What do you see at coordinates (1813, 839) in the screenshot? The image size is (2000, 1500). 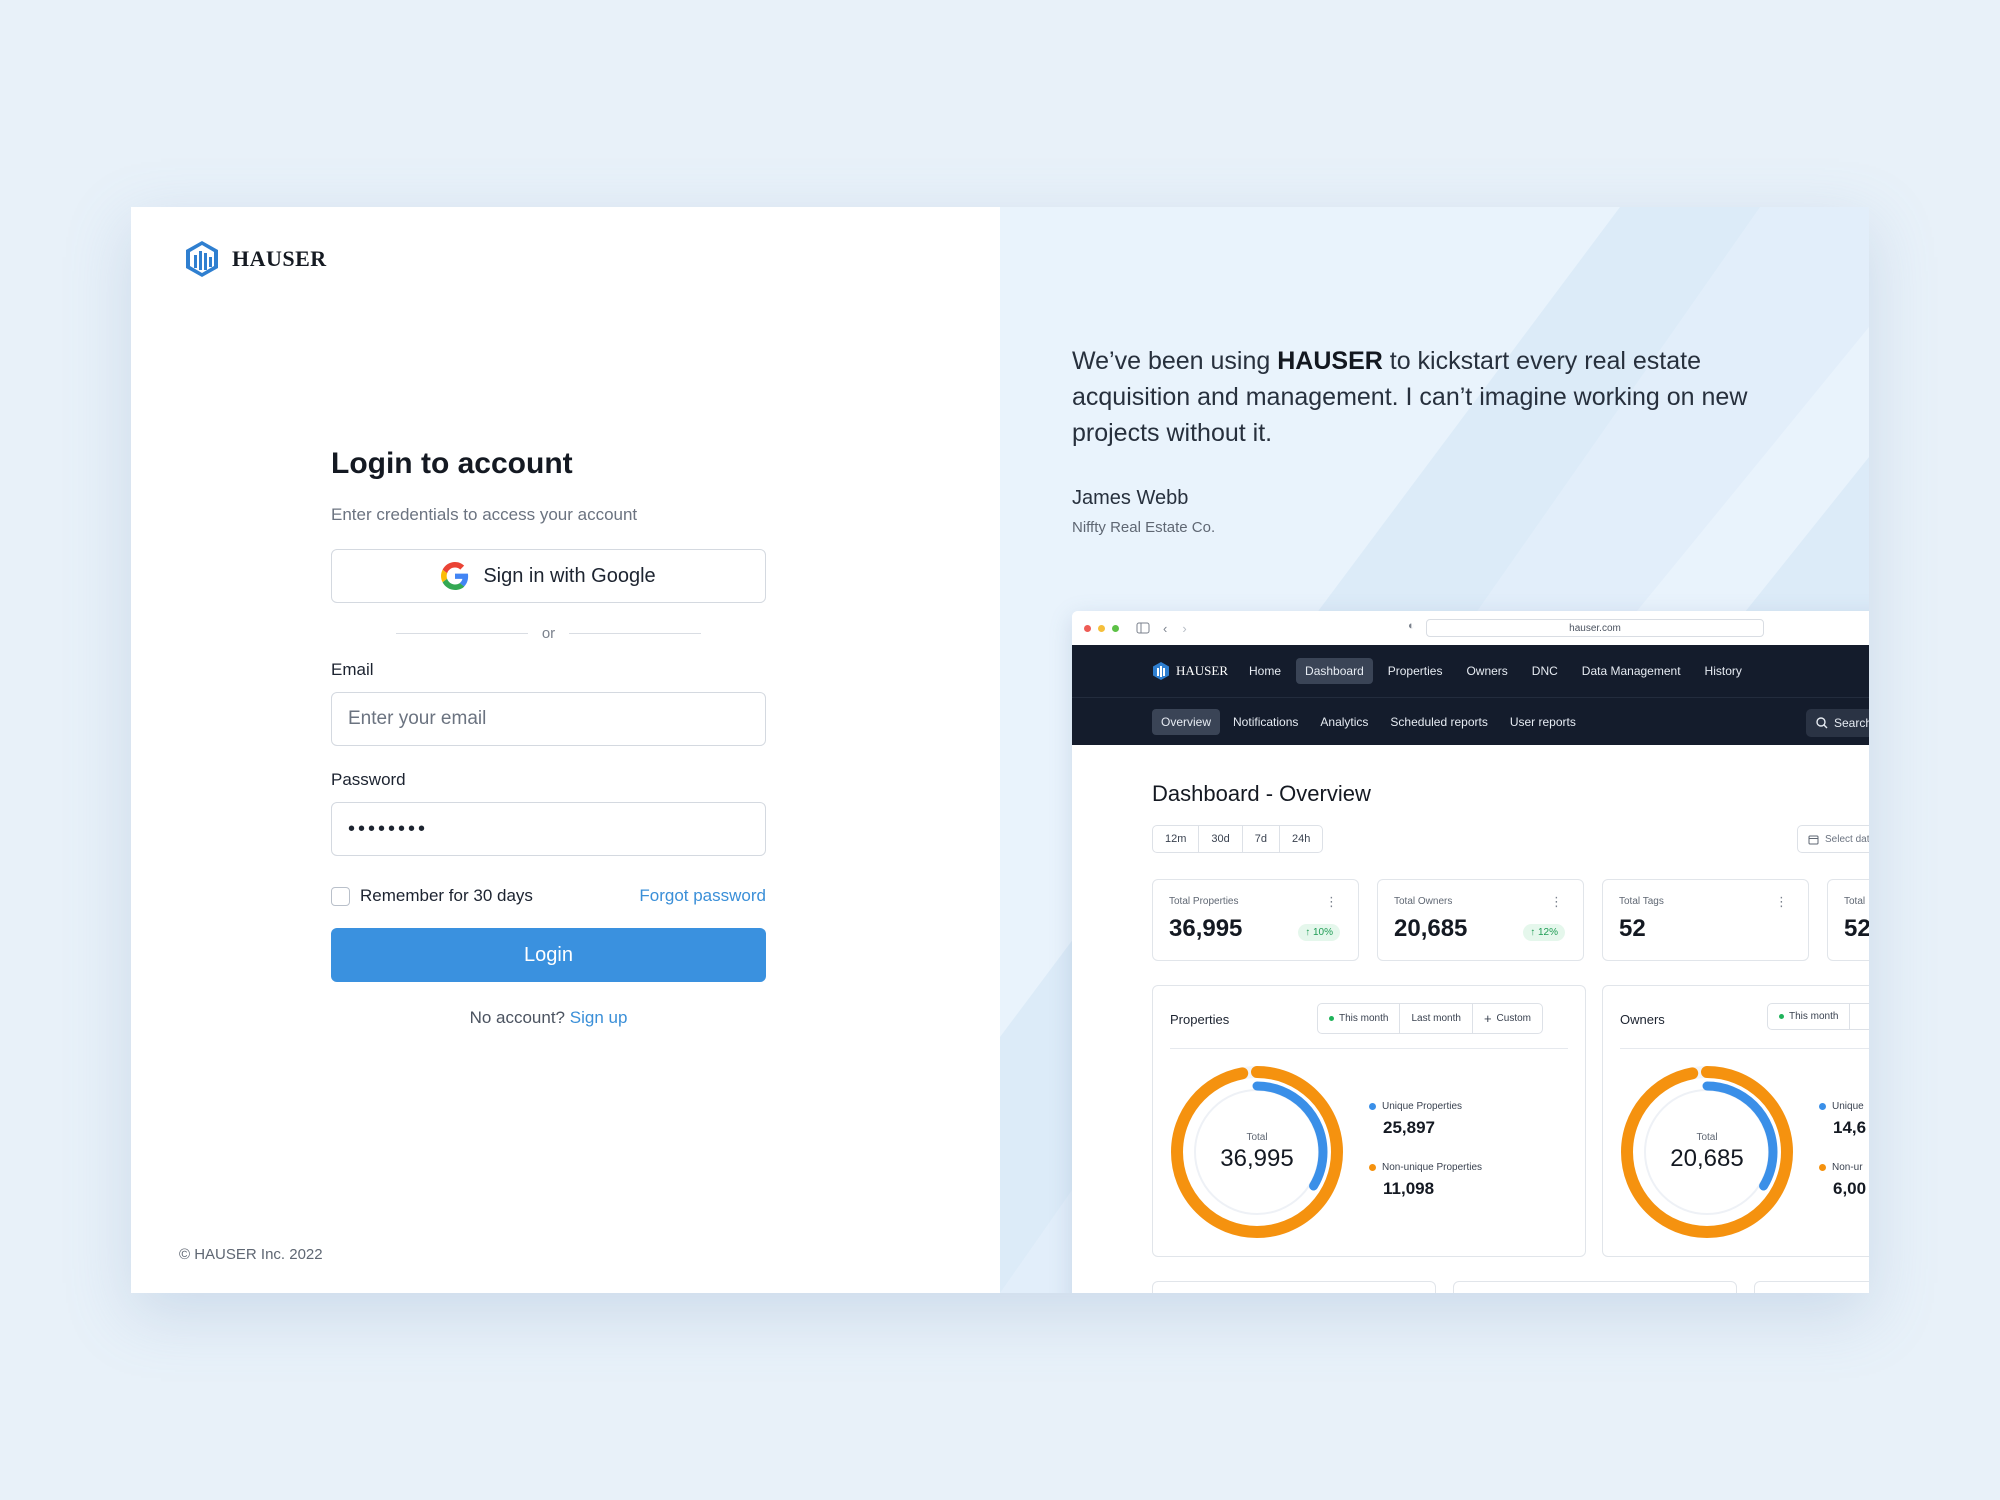 I see `calendar-icon` at bounding box center [1813, 839].